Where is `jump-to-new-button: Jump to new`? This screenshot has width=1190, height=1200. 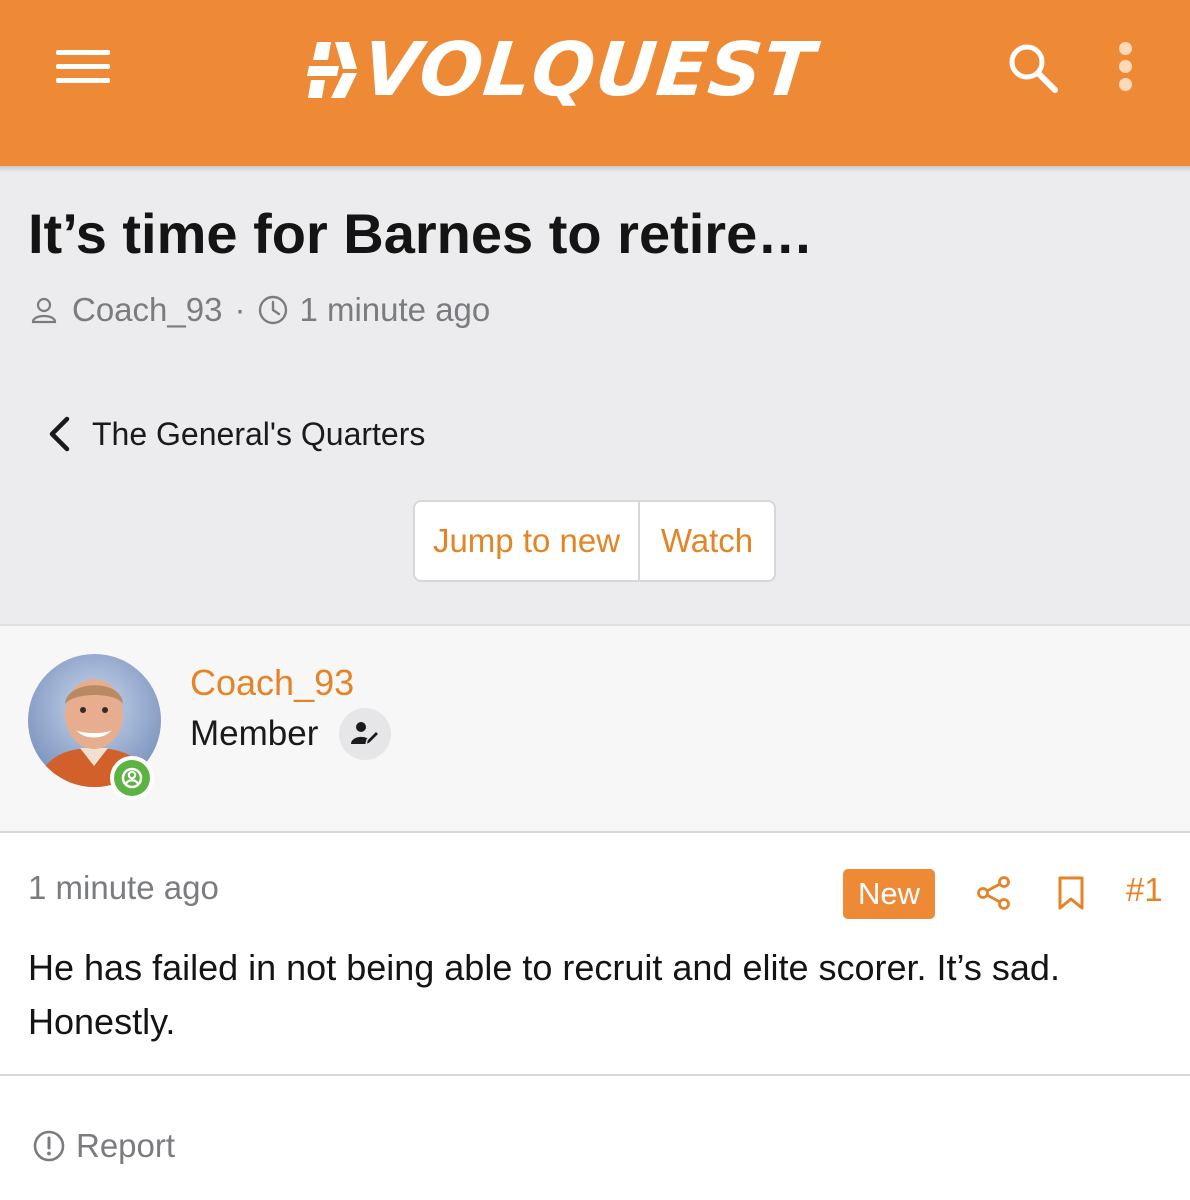
jump-to-new-button: Jump to new is located at coordinates (527, 541).